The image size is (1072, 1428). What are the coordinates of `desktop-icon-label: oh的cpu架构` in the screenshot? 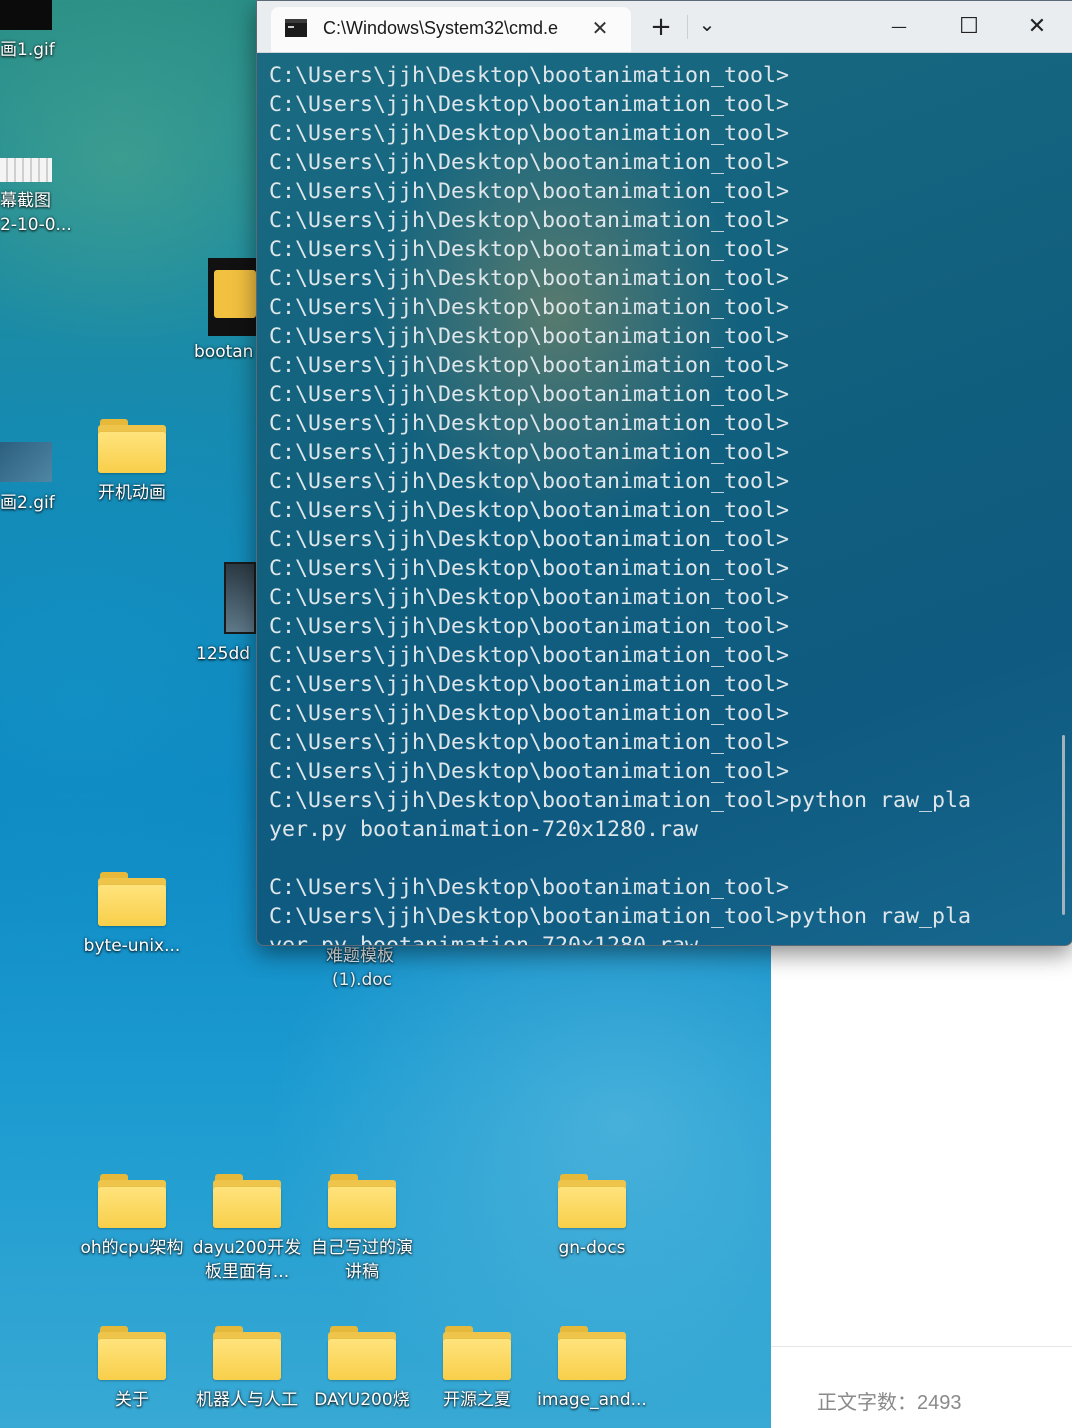 It's located at (132, 1248).